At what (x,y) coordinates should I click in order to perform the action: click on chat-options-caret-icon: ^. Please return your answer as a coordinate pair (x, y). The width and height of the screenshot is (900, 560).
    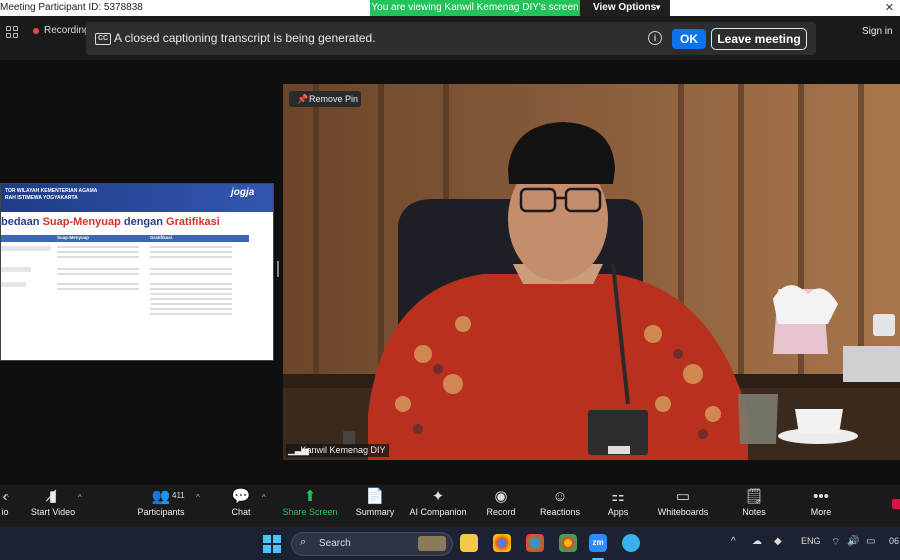
    Looking at the image, I should click on (264, 497).